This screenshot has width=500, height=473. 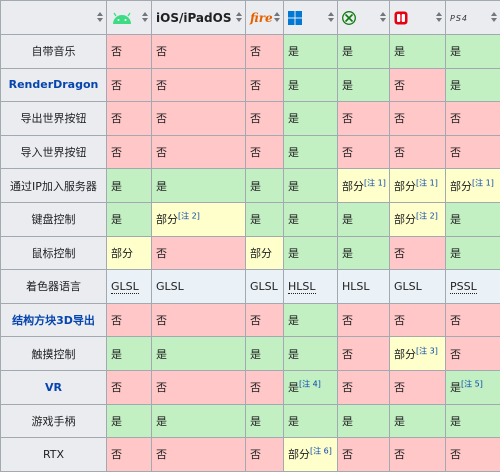 I want to click on row-header: 触摸控制, so click(x=53, y=353).